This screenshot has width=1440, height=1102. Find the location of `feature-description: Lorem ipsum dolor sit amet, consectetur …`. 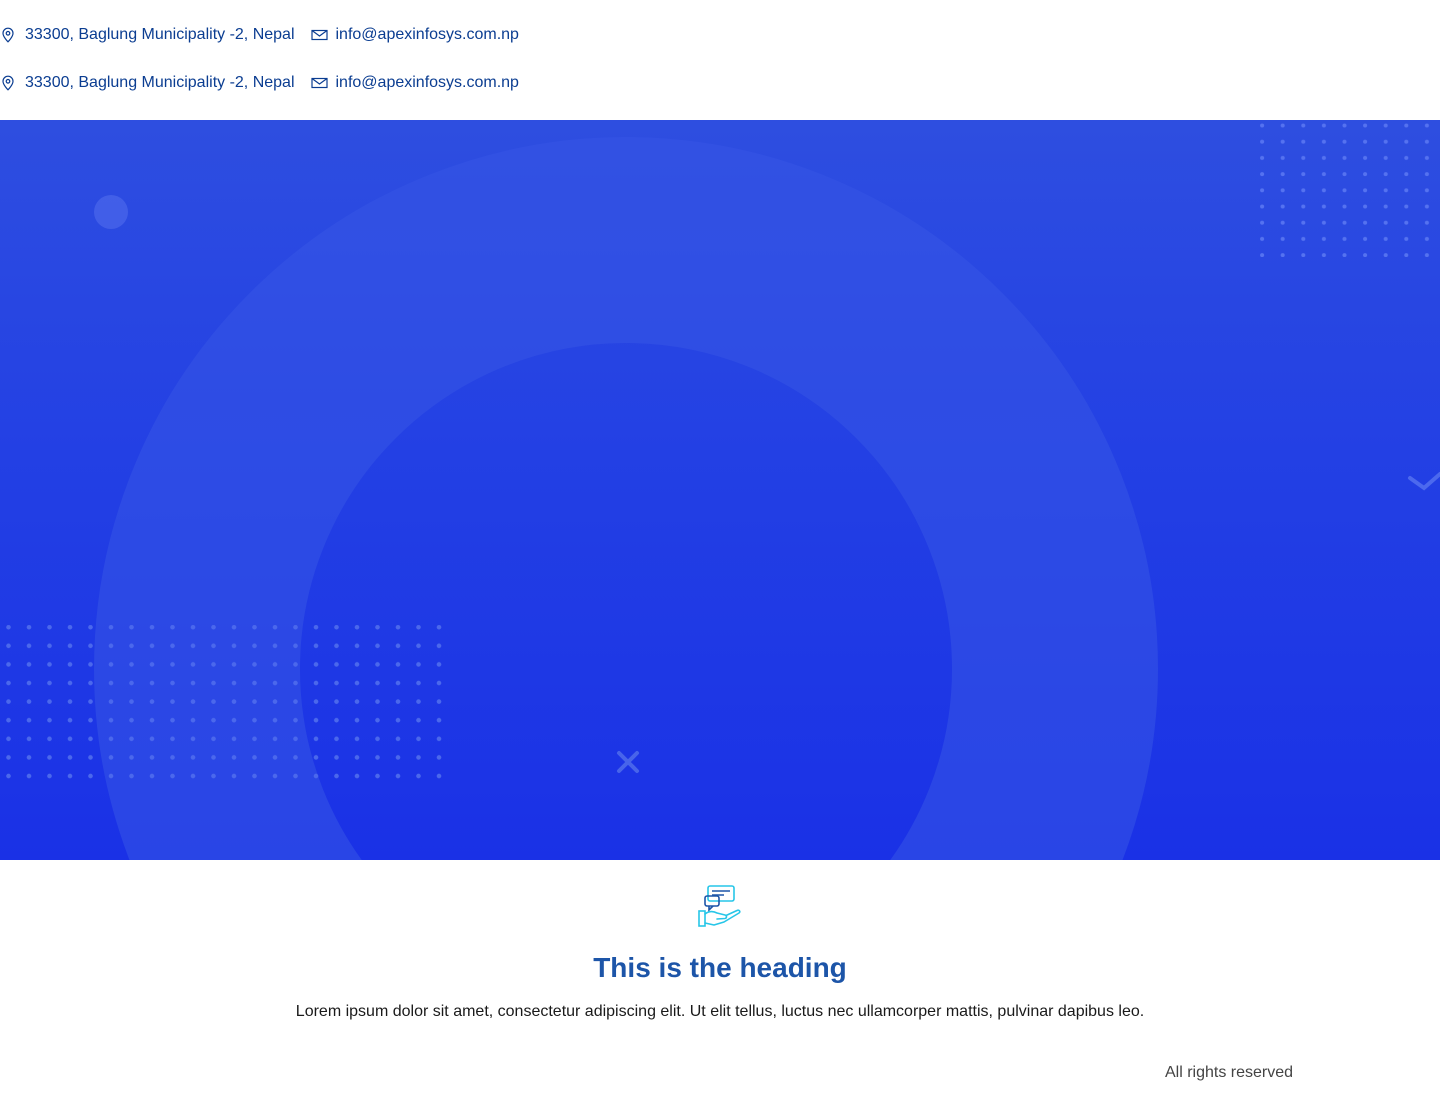

feature-description: Lorem ipsum dolor sit amet, consectetur … is located at coordinates (720, 1011).